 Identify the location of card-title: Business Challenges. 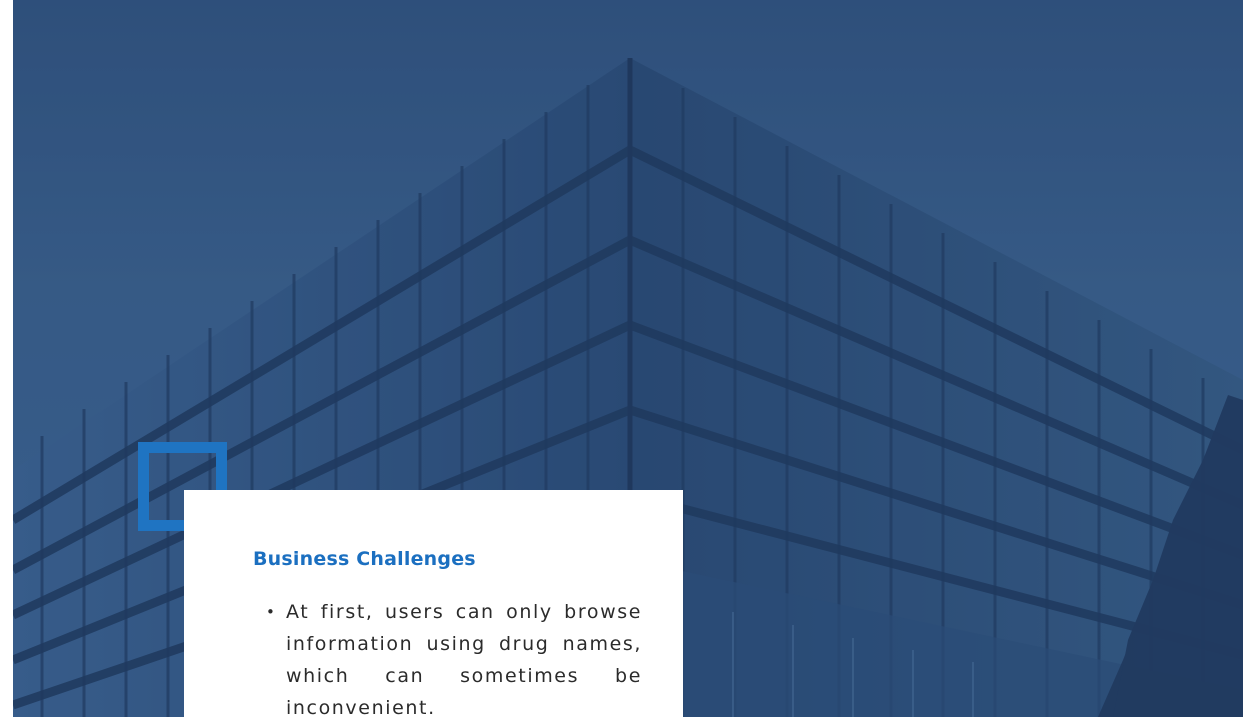
(364, 559).